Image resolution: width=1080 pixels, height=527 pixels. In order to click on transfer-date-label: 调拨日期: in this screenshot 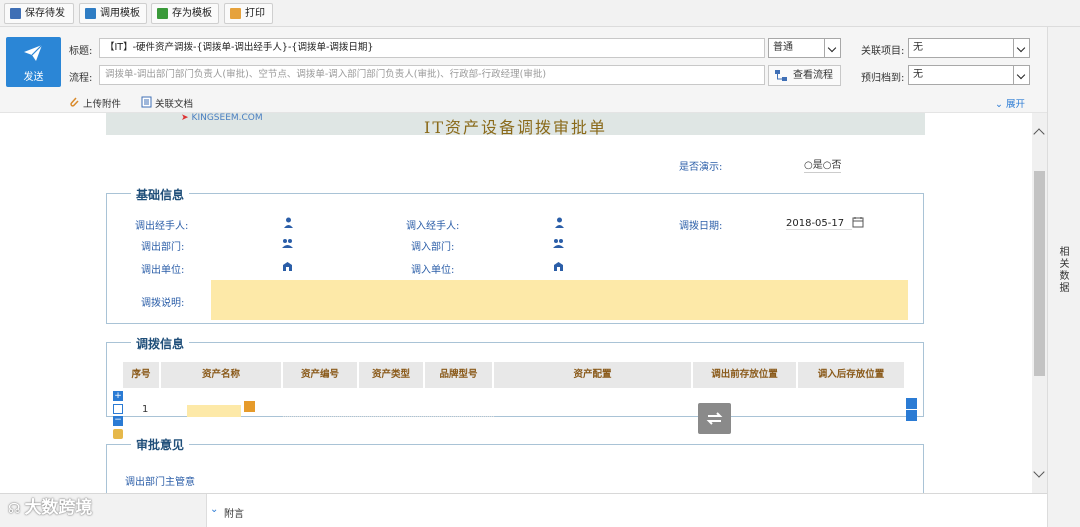, I will do `click(701, 226)`.